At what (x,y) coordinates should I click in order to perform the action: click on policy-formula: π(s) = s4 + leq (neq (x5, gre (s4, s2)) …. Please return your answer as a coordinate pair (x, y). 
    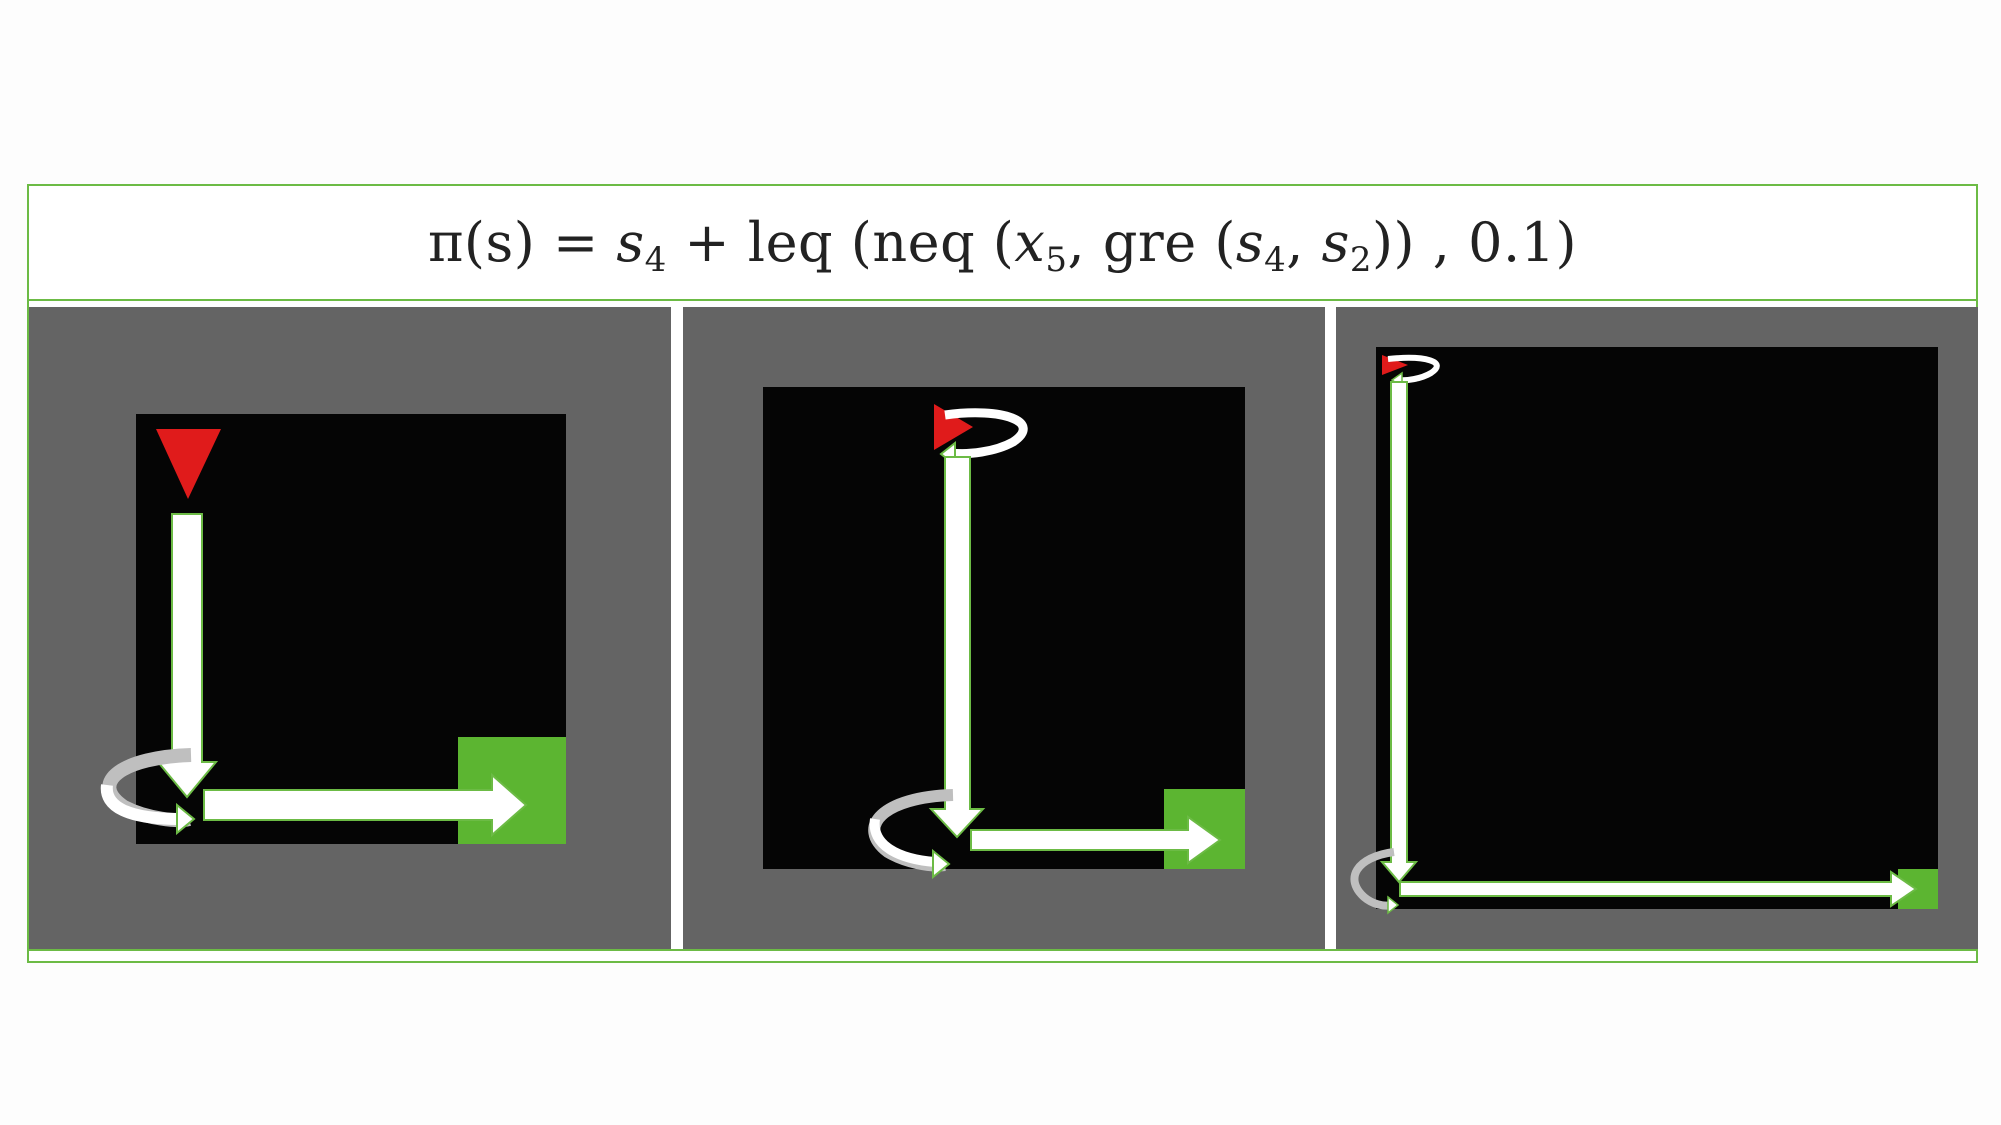
    Looking at the image, I should click on (1002, 245).